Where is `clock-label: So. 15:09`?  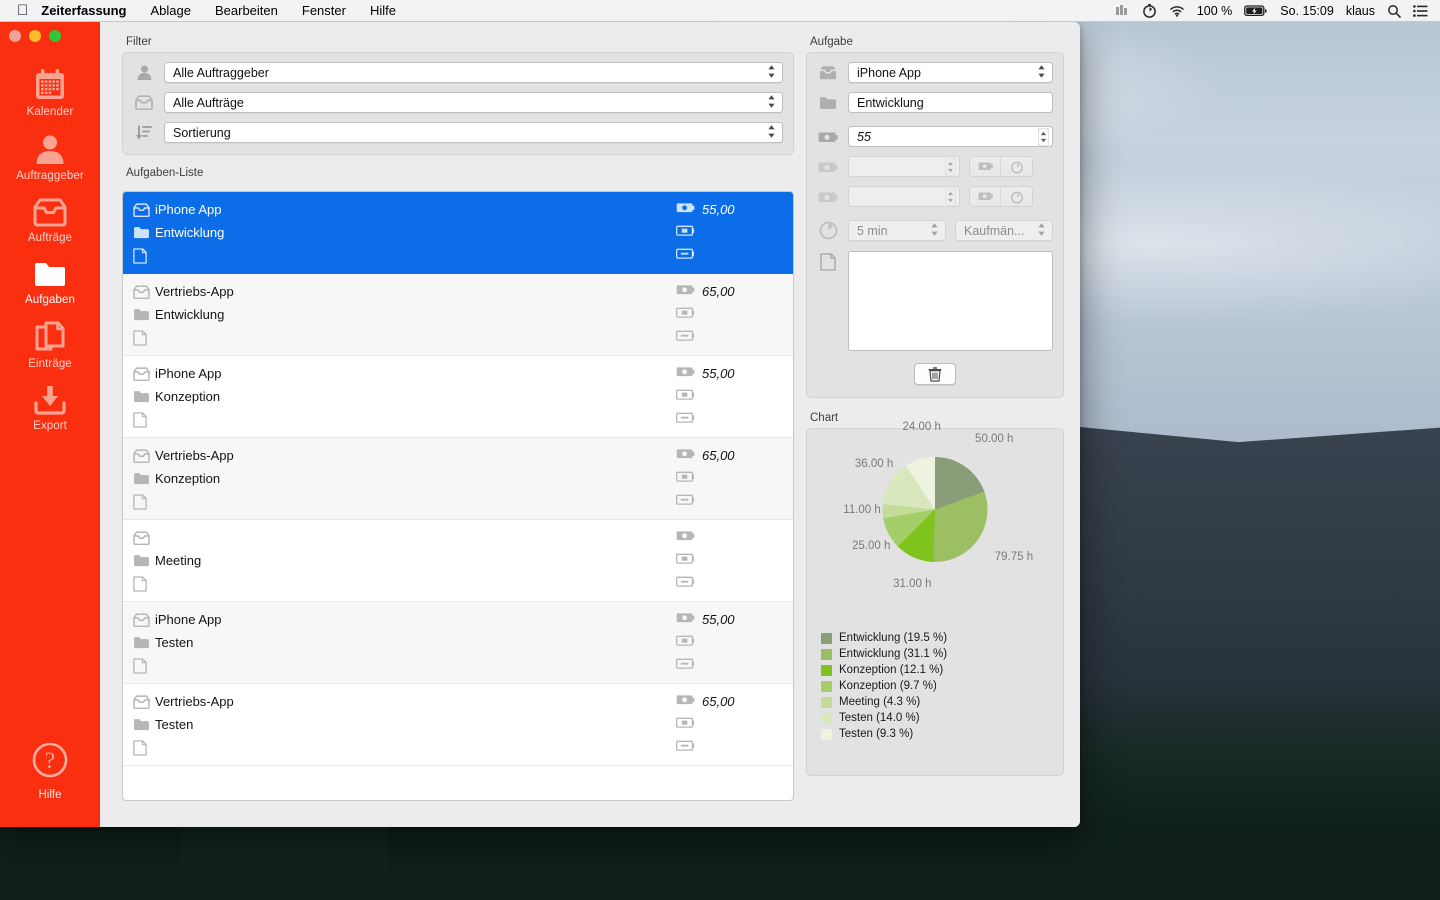 clock-label: So. 15:09 is located at coordinates (1307, 11).